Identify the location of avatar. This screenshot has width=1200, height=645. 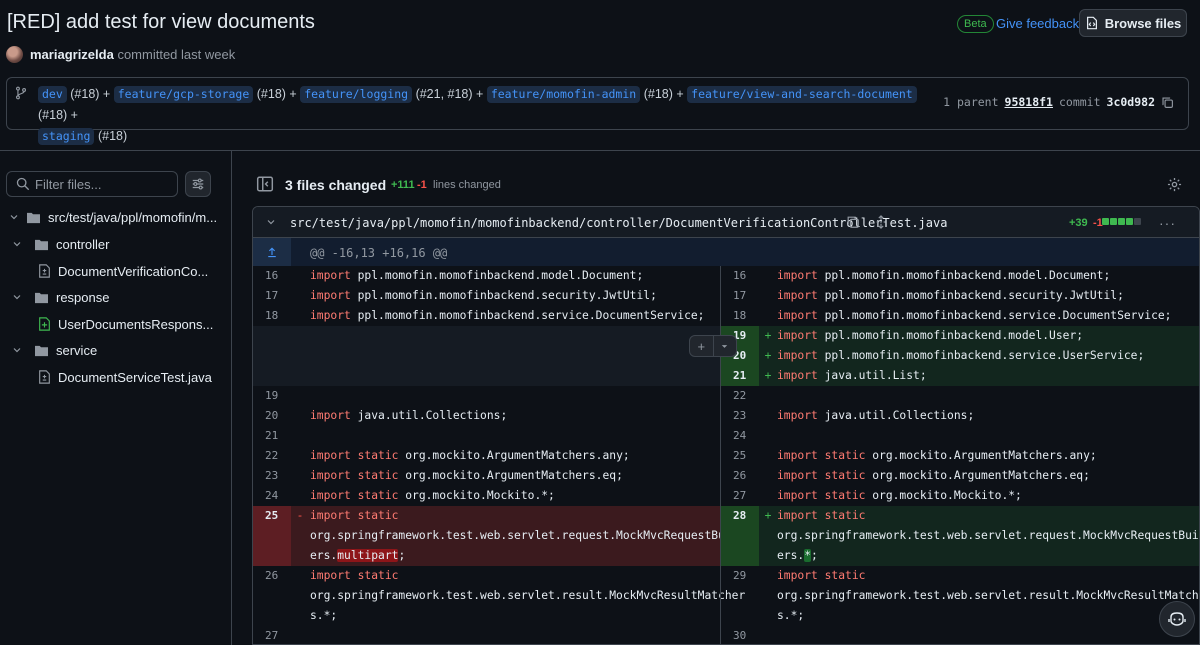
(14, 54).